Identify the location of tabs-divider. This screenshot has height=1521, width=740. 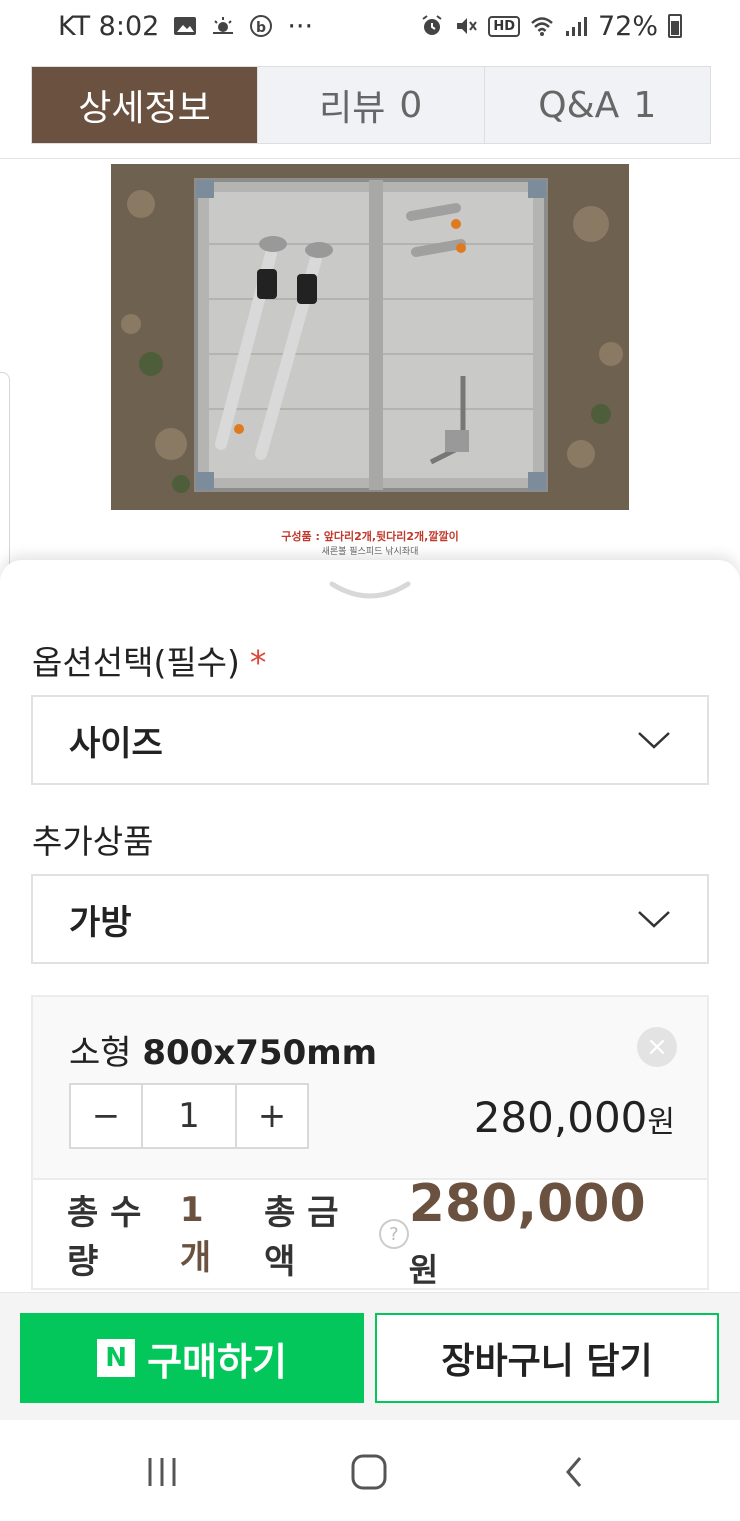
(370, 158).